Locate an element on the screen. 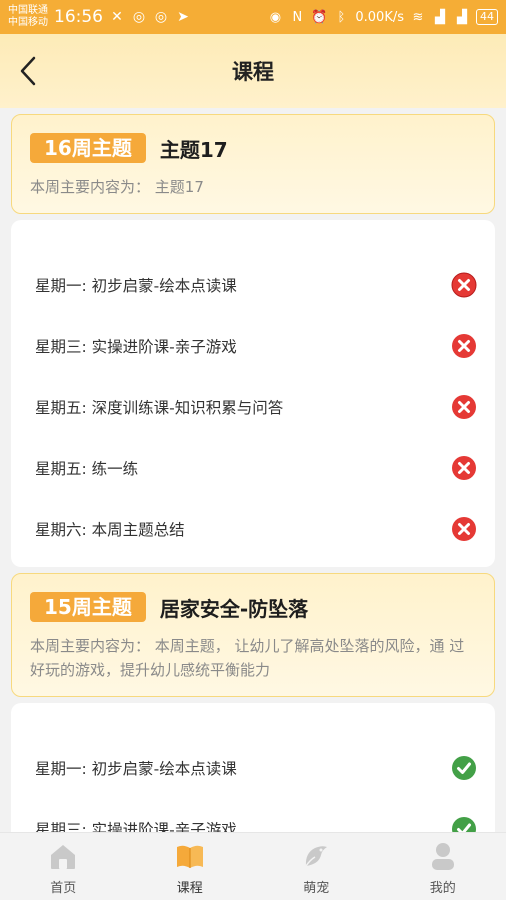  carrier-2: 中国移动 is located at coordinates (28, 22).